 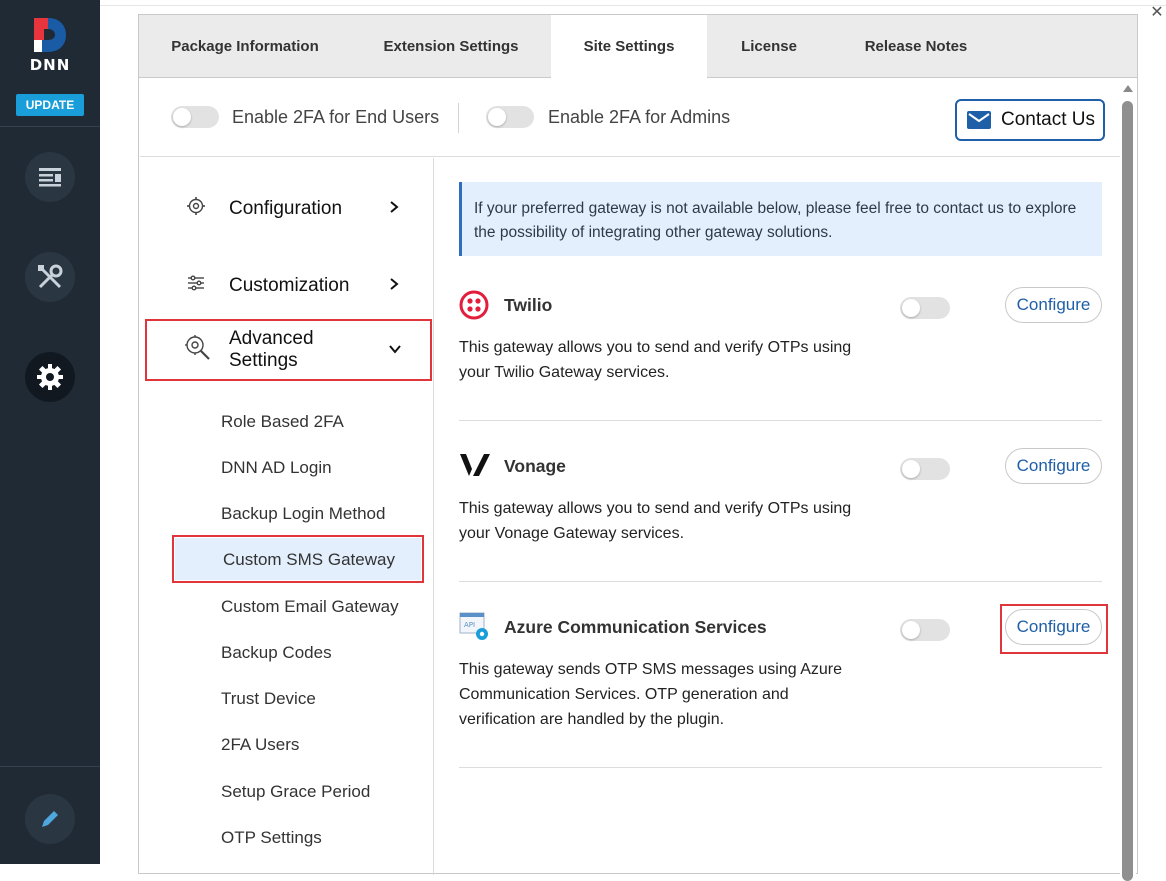 I want to click on contact-us-label: Contact Us, so click(x=1048, y=119).